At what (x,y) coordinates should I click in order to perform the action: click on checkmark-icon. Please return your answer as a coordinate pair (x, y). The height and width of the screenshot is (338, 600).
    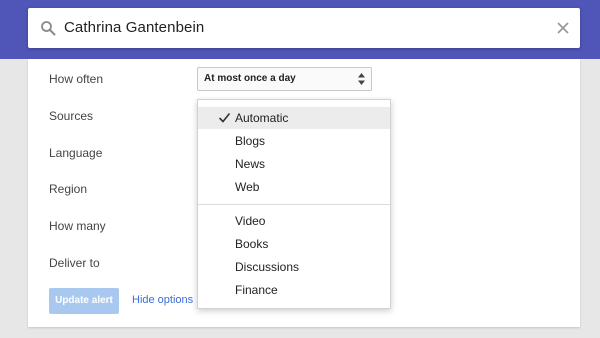
    Looking at the image, I should click on (224, 117).